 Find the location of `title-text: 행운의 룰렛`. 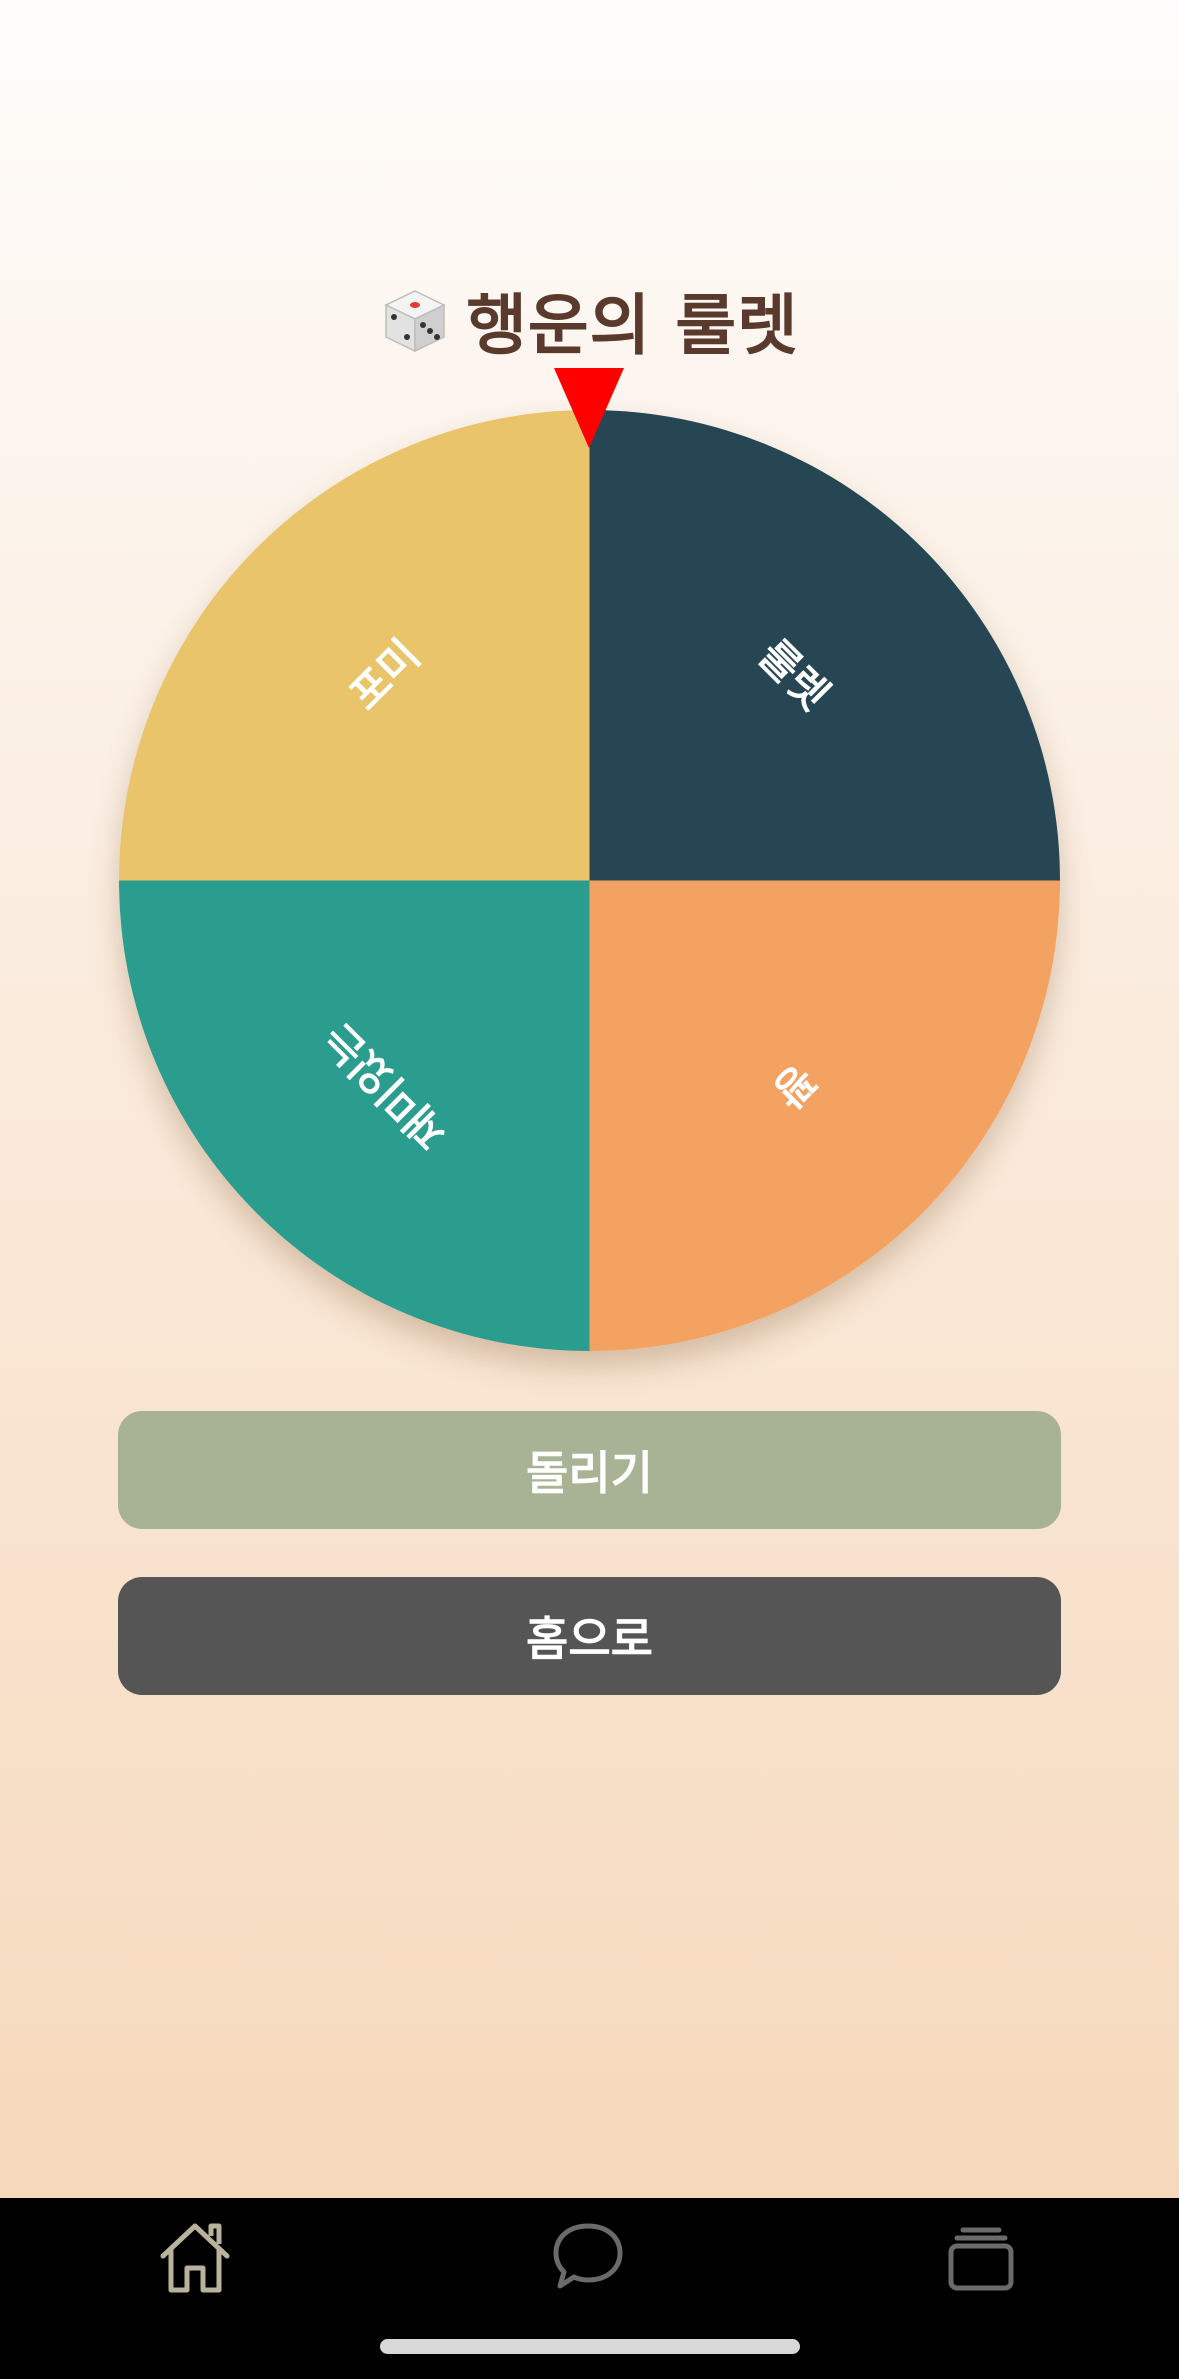

title-text: 행운의 룰렛 is located at coordinates (632, 325).